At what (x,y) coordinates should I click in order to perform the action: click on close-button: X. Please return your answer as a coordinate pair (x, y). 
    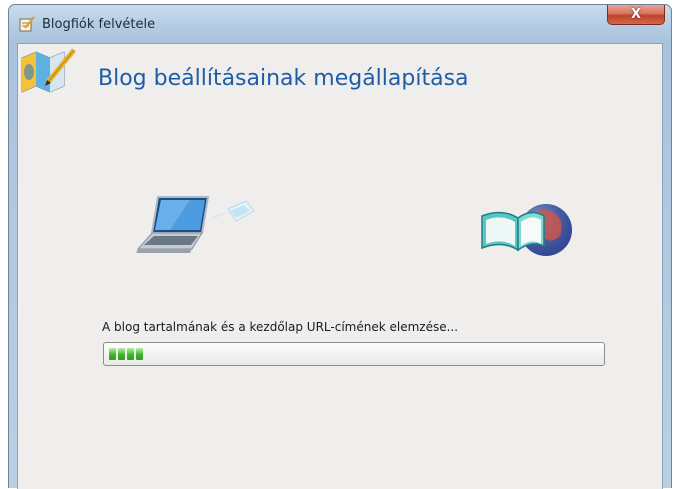
    Looking at the image, I should click on (636, 15).